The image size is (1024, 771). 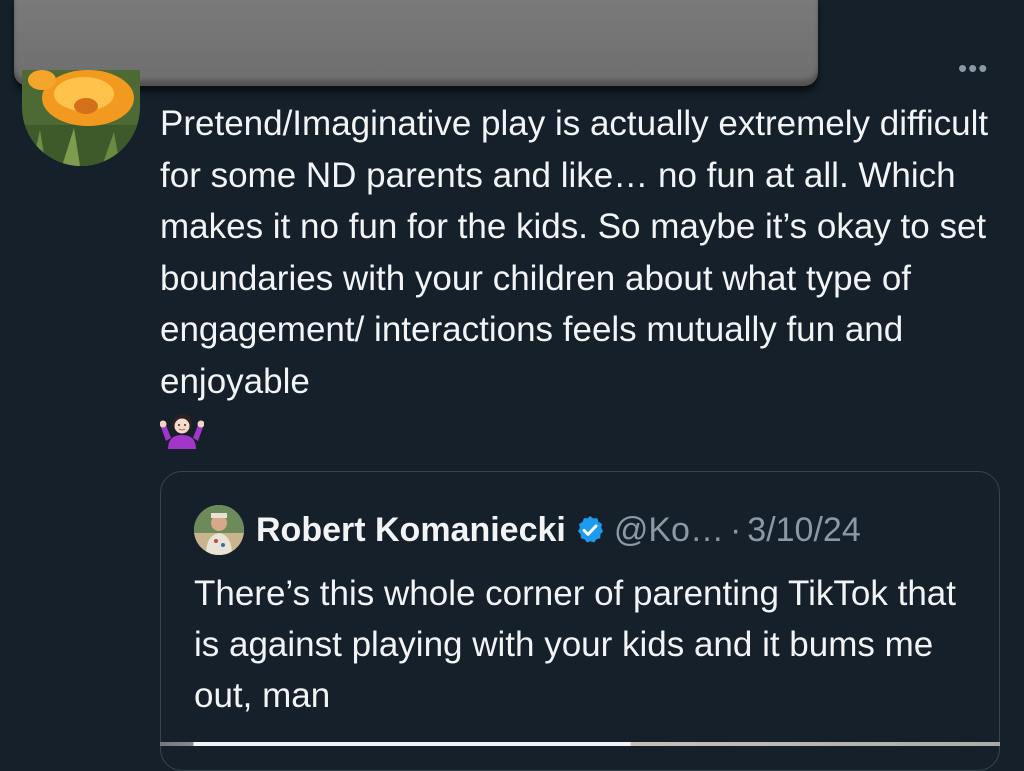 I want to click on quoted-tweet-header: Robert Komaniecki @Ko… · 3/10/24, so click(x=527, y=530).